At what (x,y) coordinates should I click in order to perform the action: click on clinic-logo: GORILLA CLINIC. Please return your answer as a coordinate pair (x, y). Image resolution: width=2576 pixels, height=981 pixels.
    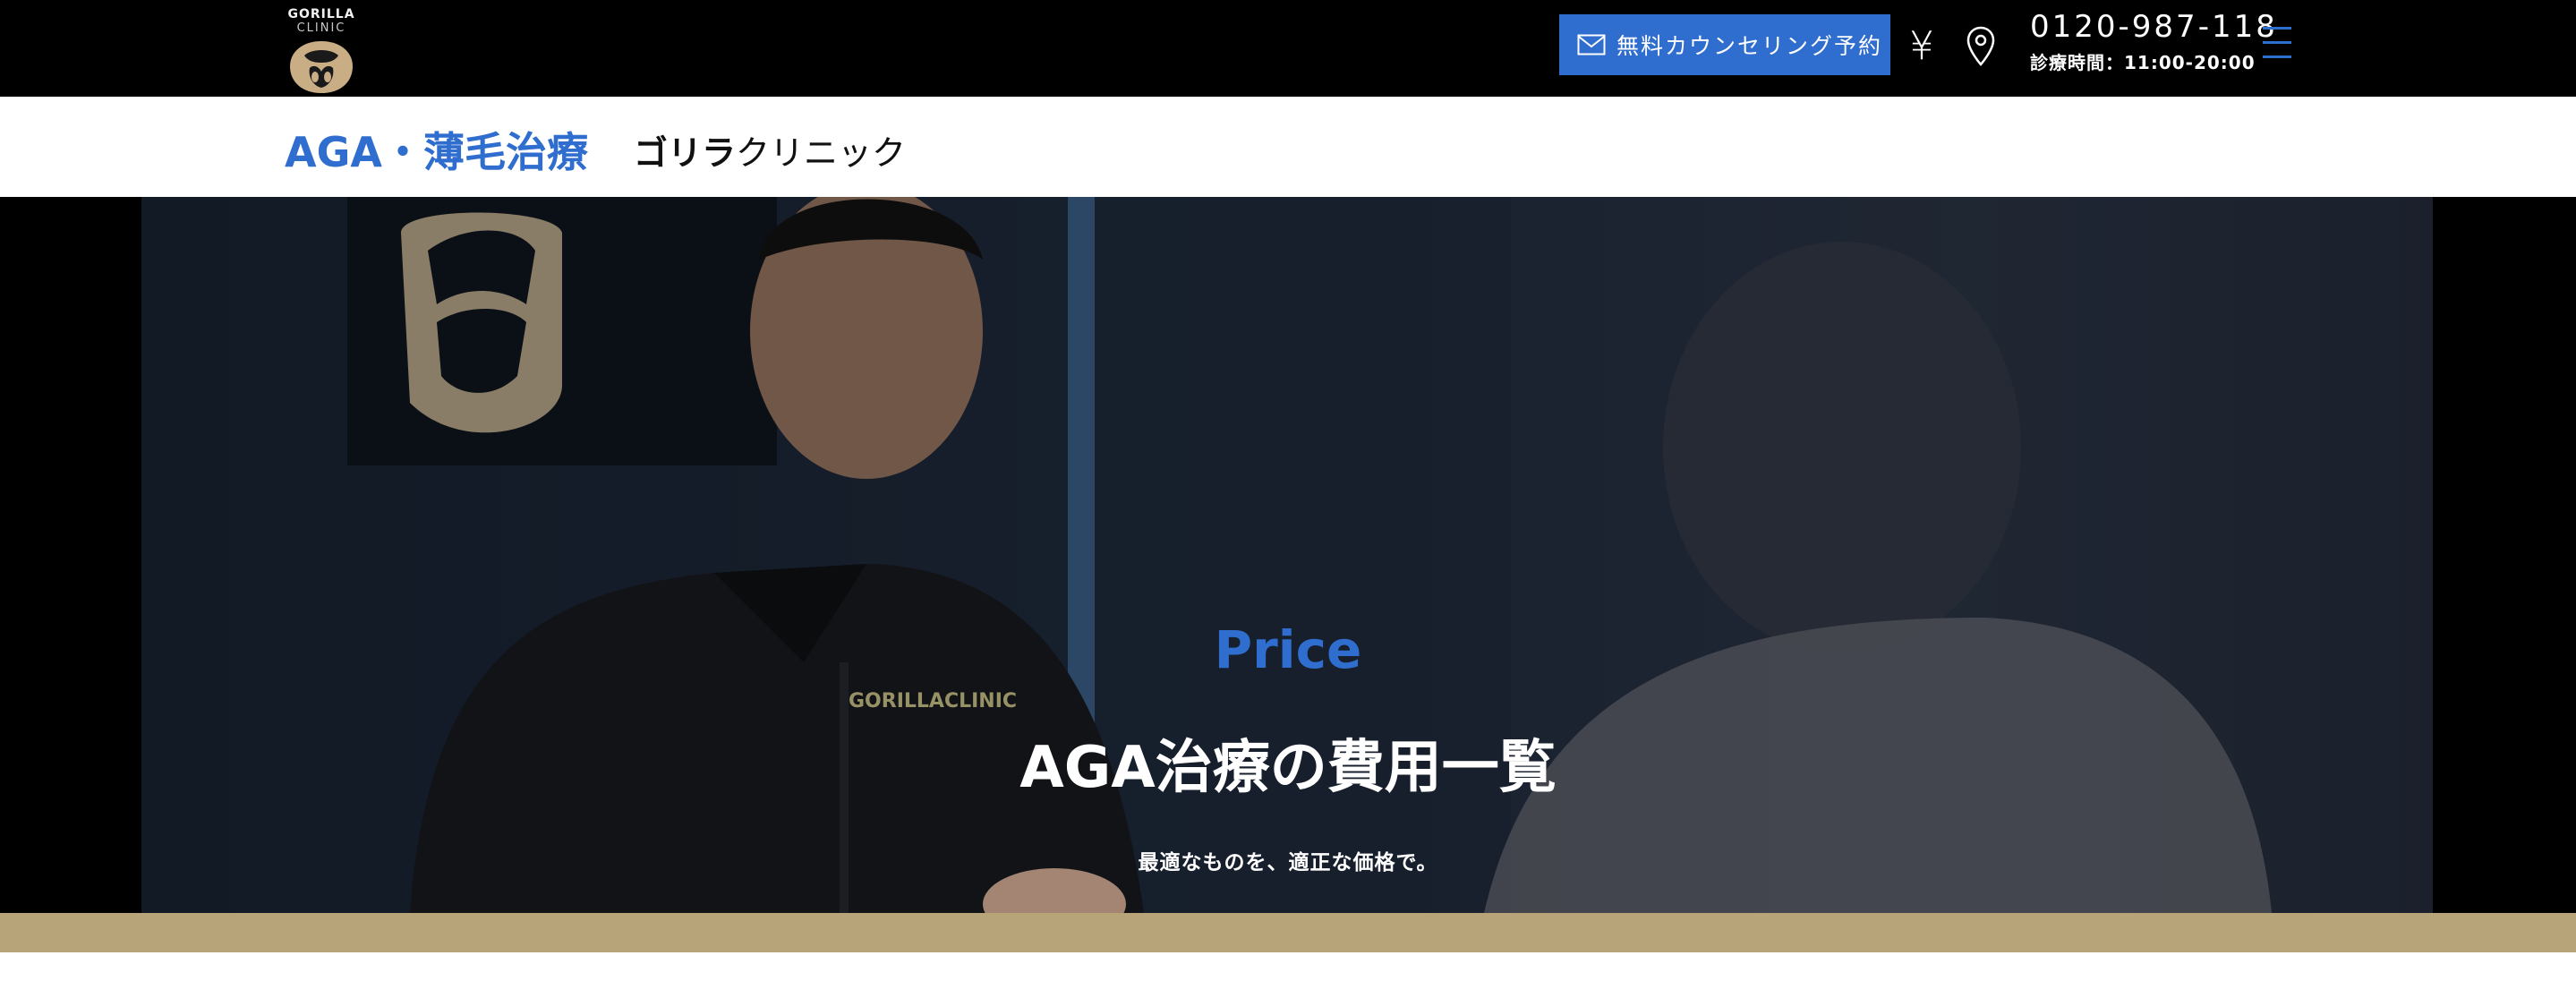
    Looking at the image, I should click on (321, 52).